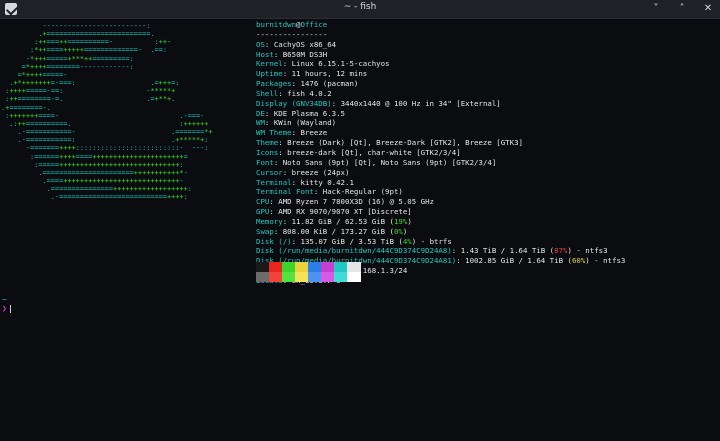 The image size is (720, 441). I want to click on info-value: AMD RX 9070/9070 XT [Discrete], so click(345, 212).